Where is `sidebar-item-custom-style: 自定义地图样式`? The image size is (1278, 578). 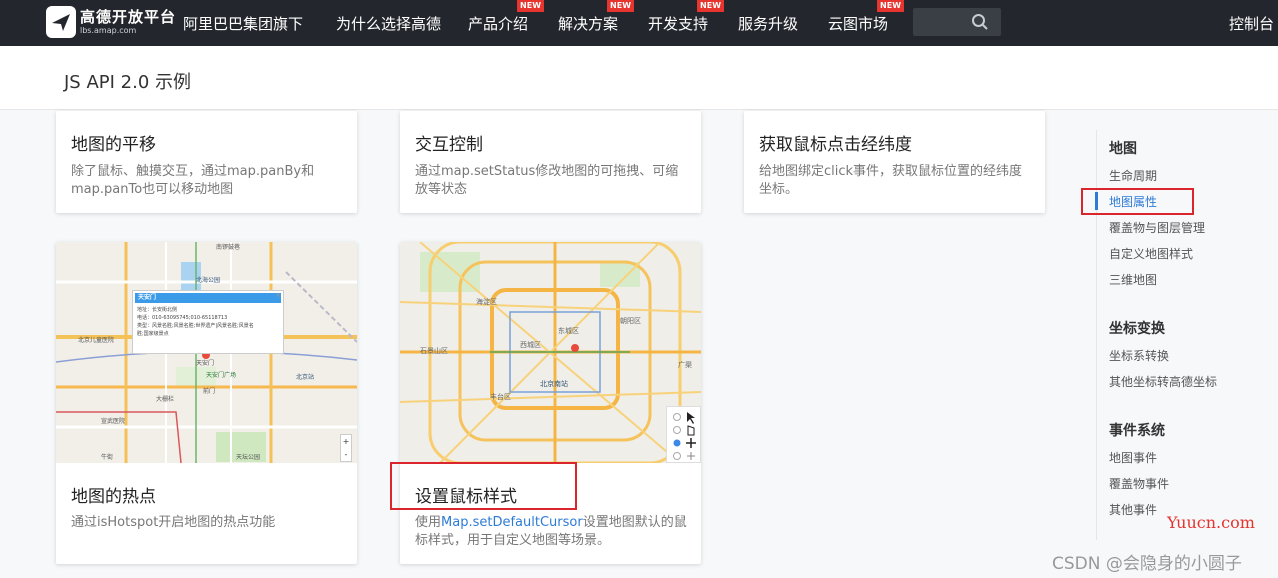
sidebar-item-custom-style: 自定义地图样式 is located at coordinates (1151, 253).